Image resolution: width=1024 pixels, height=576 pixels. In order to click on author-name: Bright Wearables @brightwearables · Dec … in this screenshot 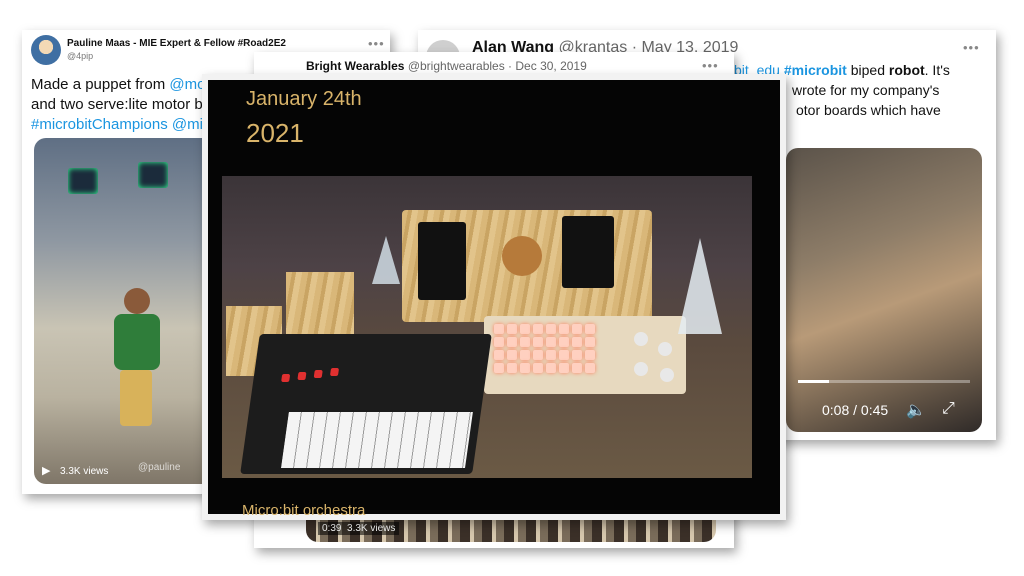, I will do `click(446, 66)`.